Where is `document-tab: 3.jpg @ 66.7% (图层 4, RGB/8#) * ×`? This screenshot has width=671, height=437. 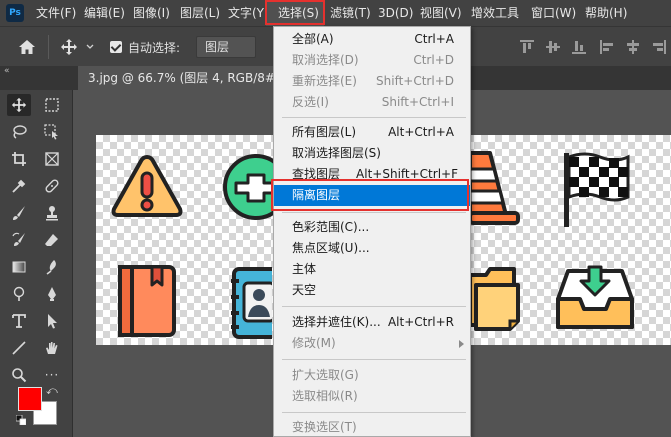 document-tab: 3.jpg @ 66.7% (图层 4, RGB/8#) * × is located at coordinates (194, 78).